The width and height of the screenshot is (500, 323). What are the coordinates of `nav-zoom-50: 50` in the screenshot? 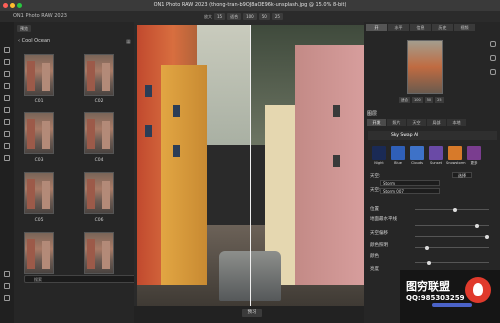 It's located at (429, 100).